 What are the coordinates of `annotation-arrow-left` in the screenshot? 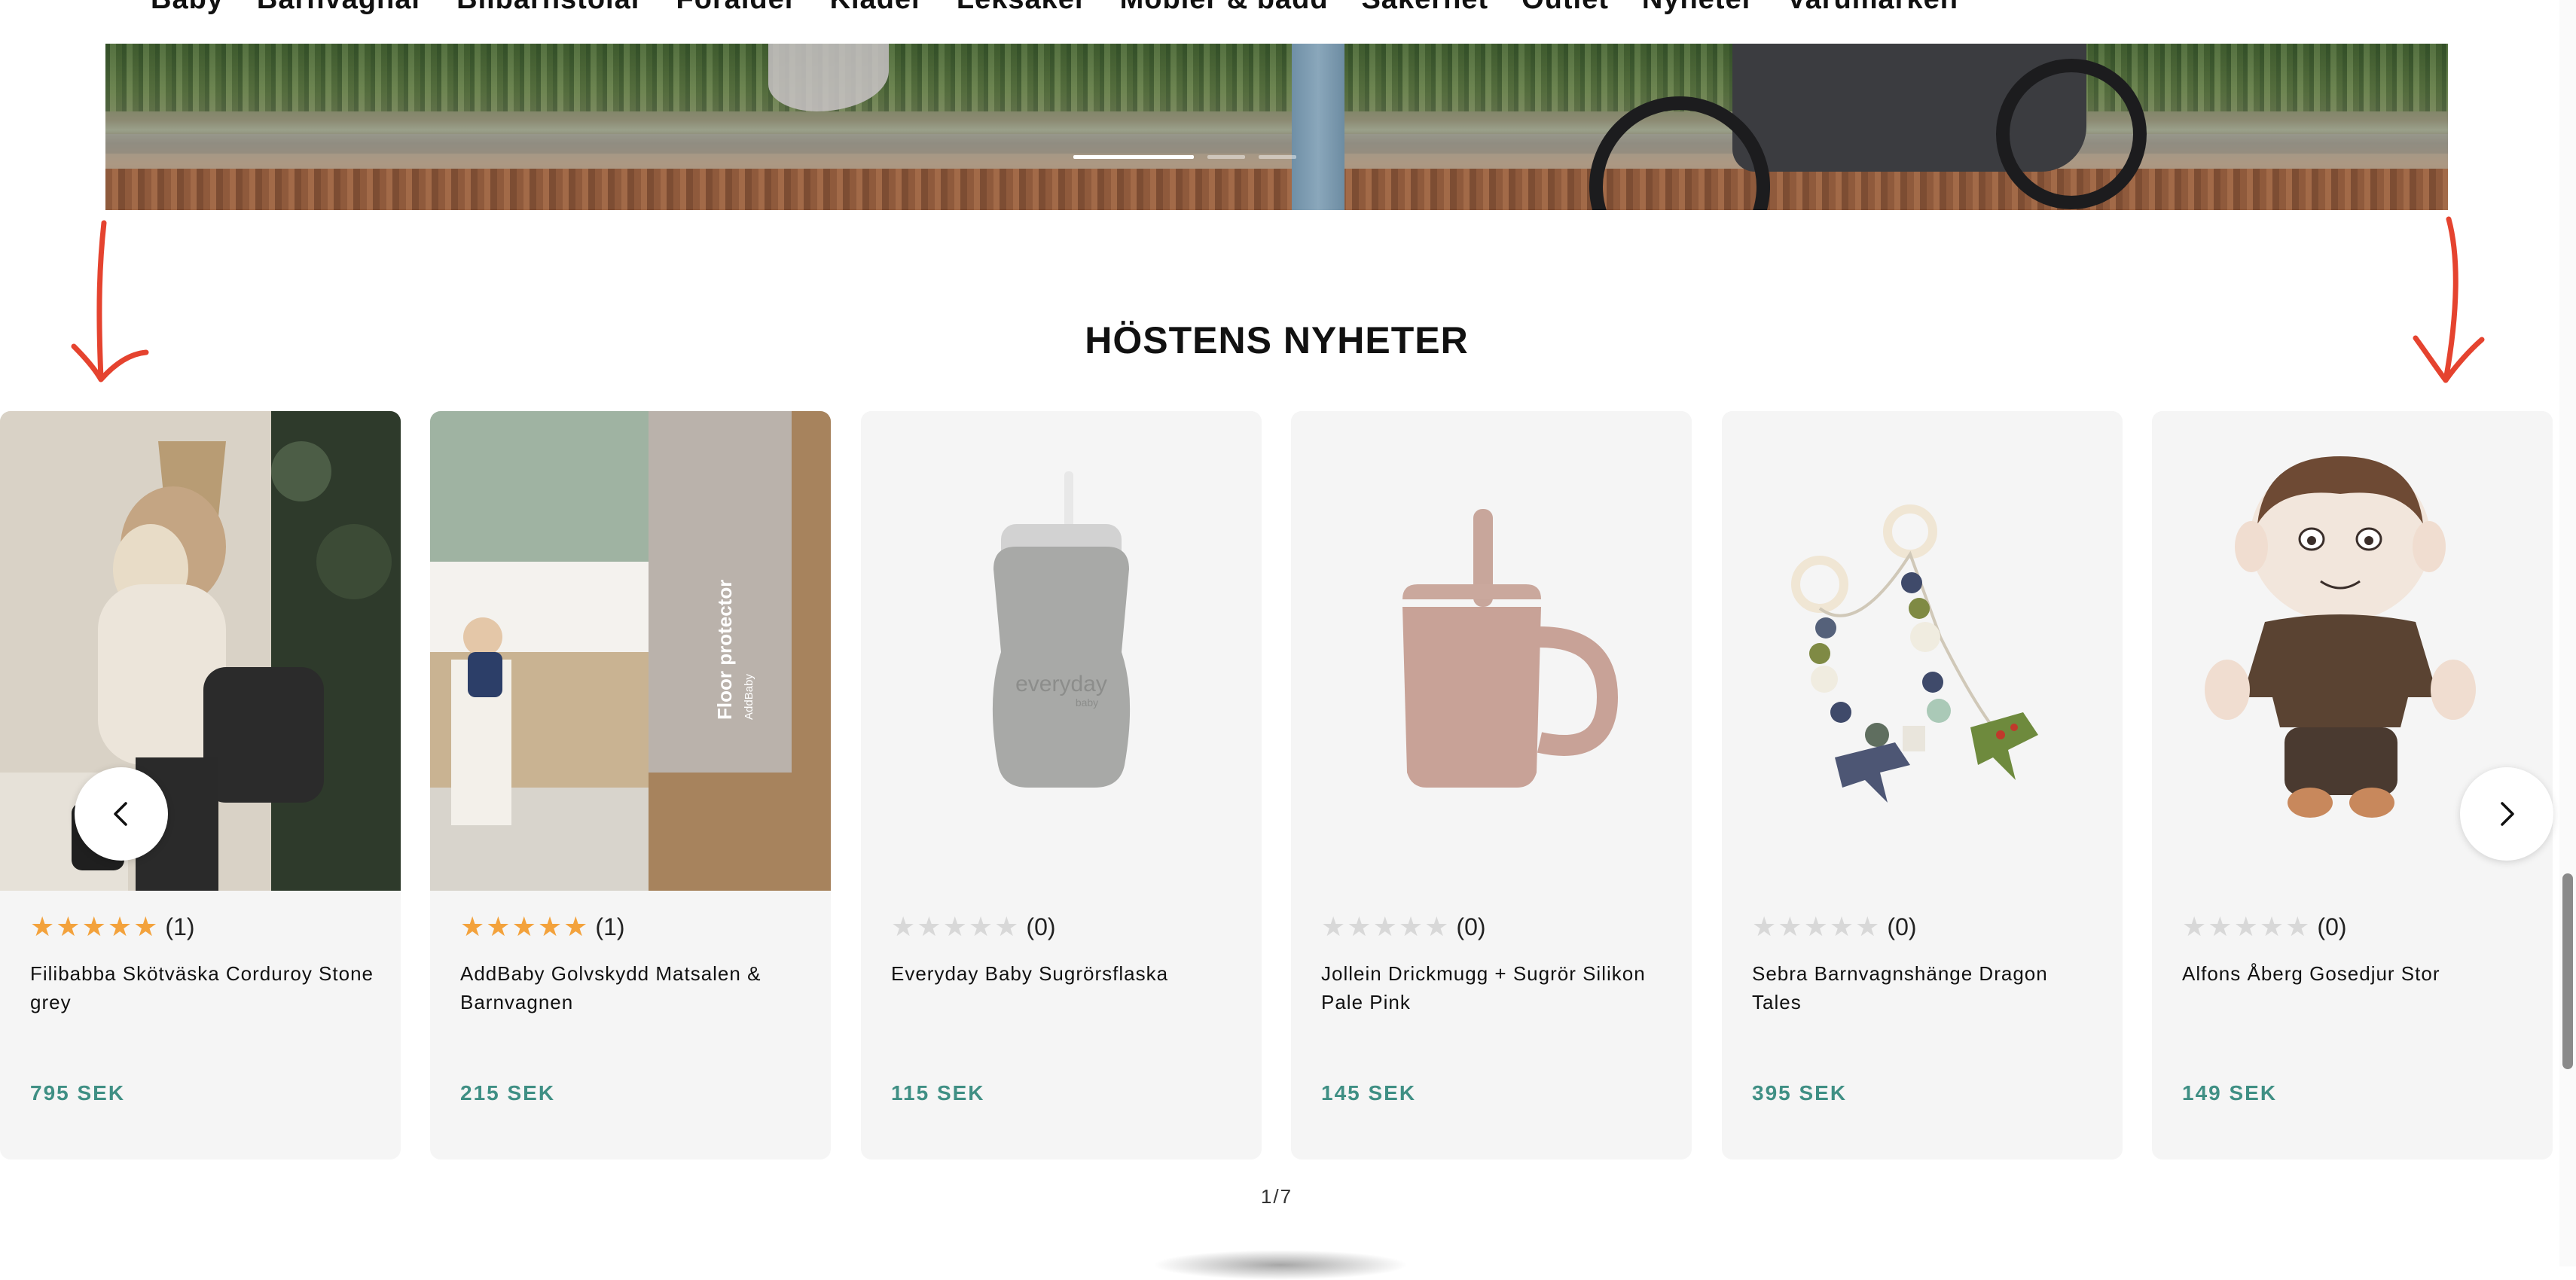 It's located at (110, 301).